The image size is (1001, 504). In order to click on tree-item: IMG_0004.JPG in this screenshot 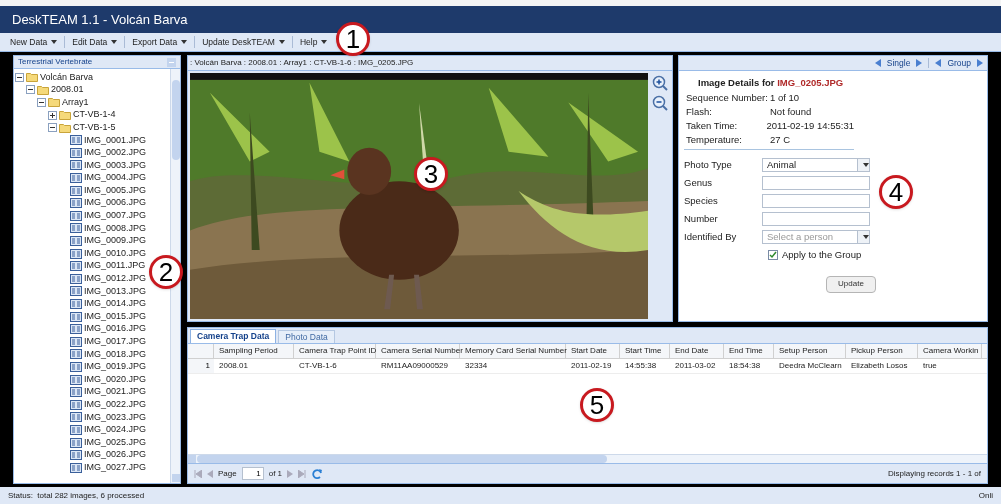, I will do `click(115, 178)`.